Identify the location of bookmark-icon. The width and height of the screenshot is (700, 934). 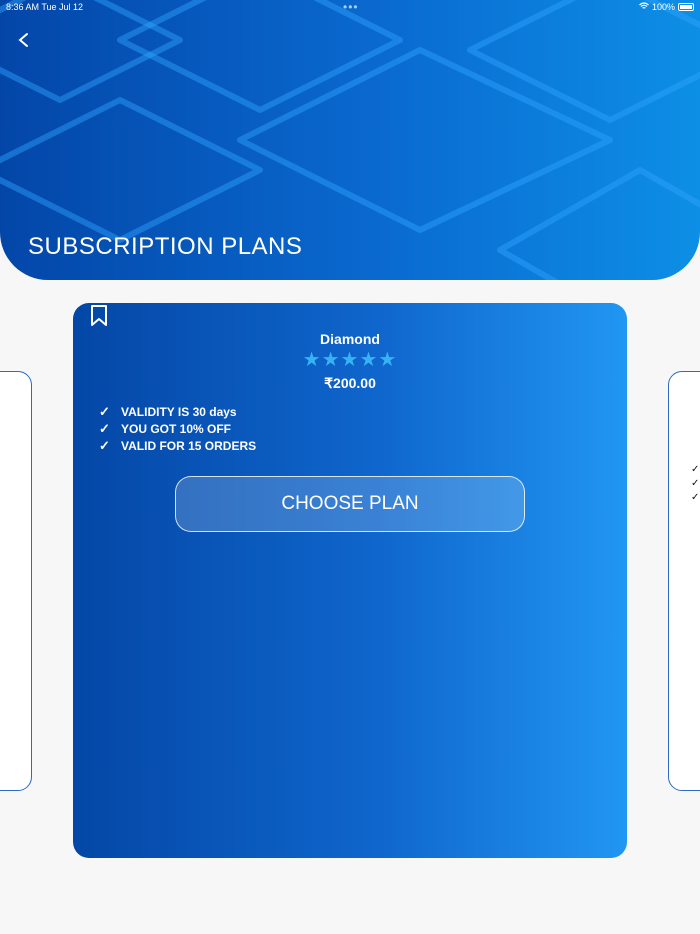
(99, 316).